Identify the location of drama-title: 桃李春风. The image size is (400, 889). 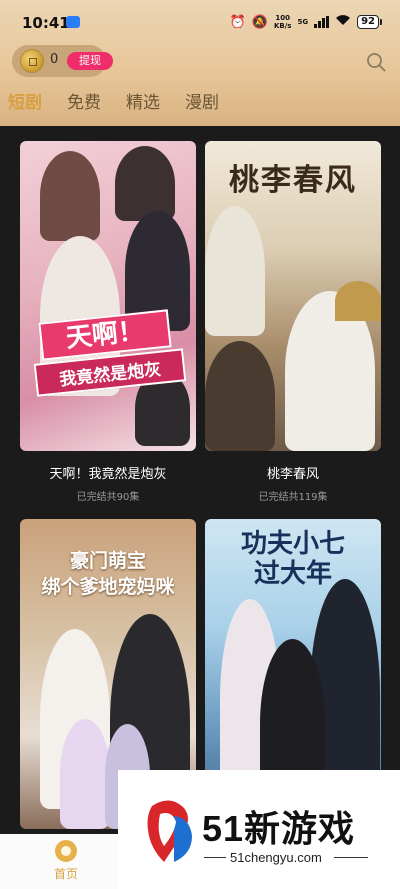
(292, 474).